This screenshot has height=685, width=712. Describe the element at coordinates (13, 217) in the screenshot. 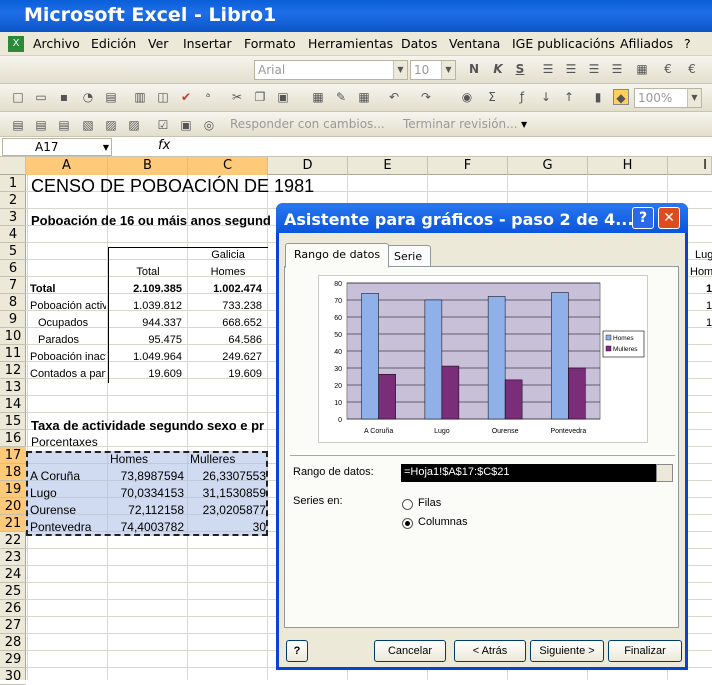

I see `row-header: 3` at that location.